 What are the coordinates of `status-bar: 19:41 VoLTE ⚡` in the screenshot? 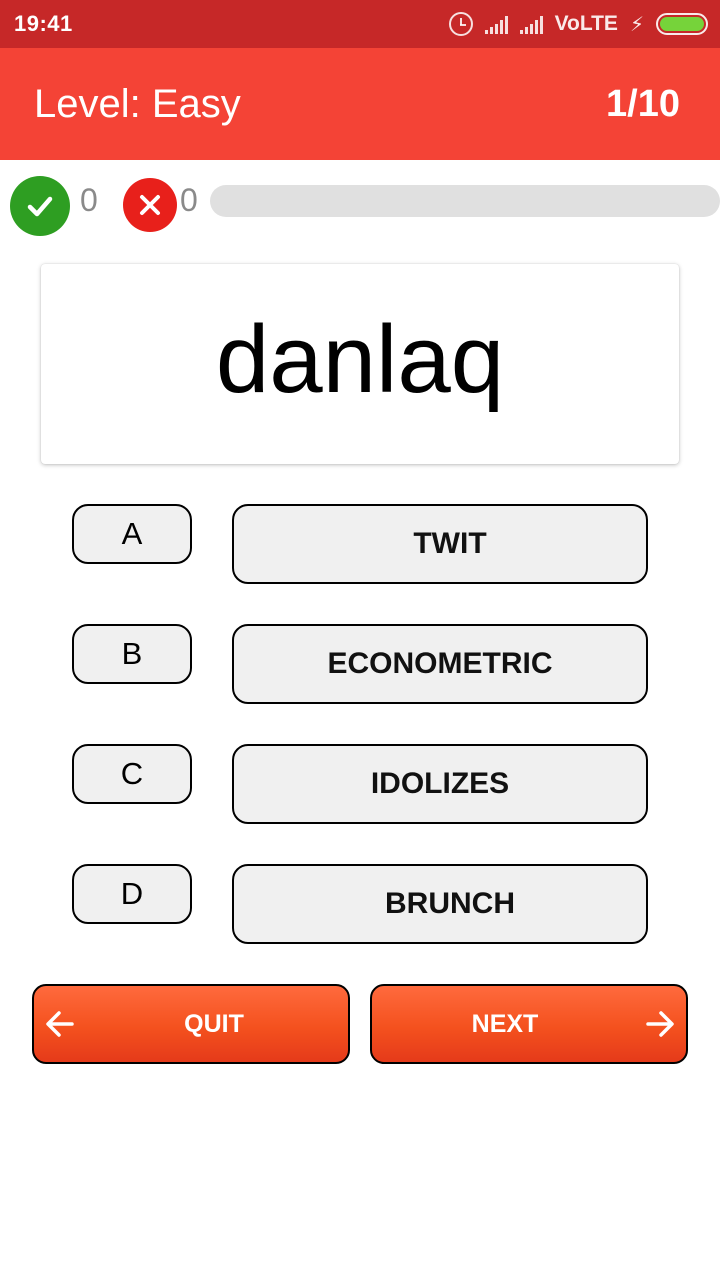 It's located at (360, 24).